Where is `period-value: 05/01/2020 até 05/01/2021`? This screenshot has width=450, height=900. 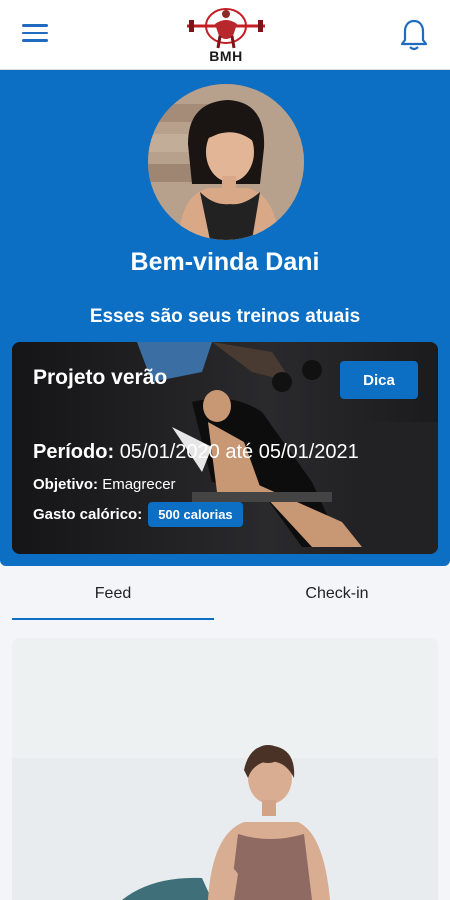 period-value: 05/01/2020 até 05/01/2021 is located at coordinates (239, 452).